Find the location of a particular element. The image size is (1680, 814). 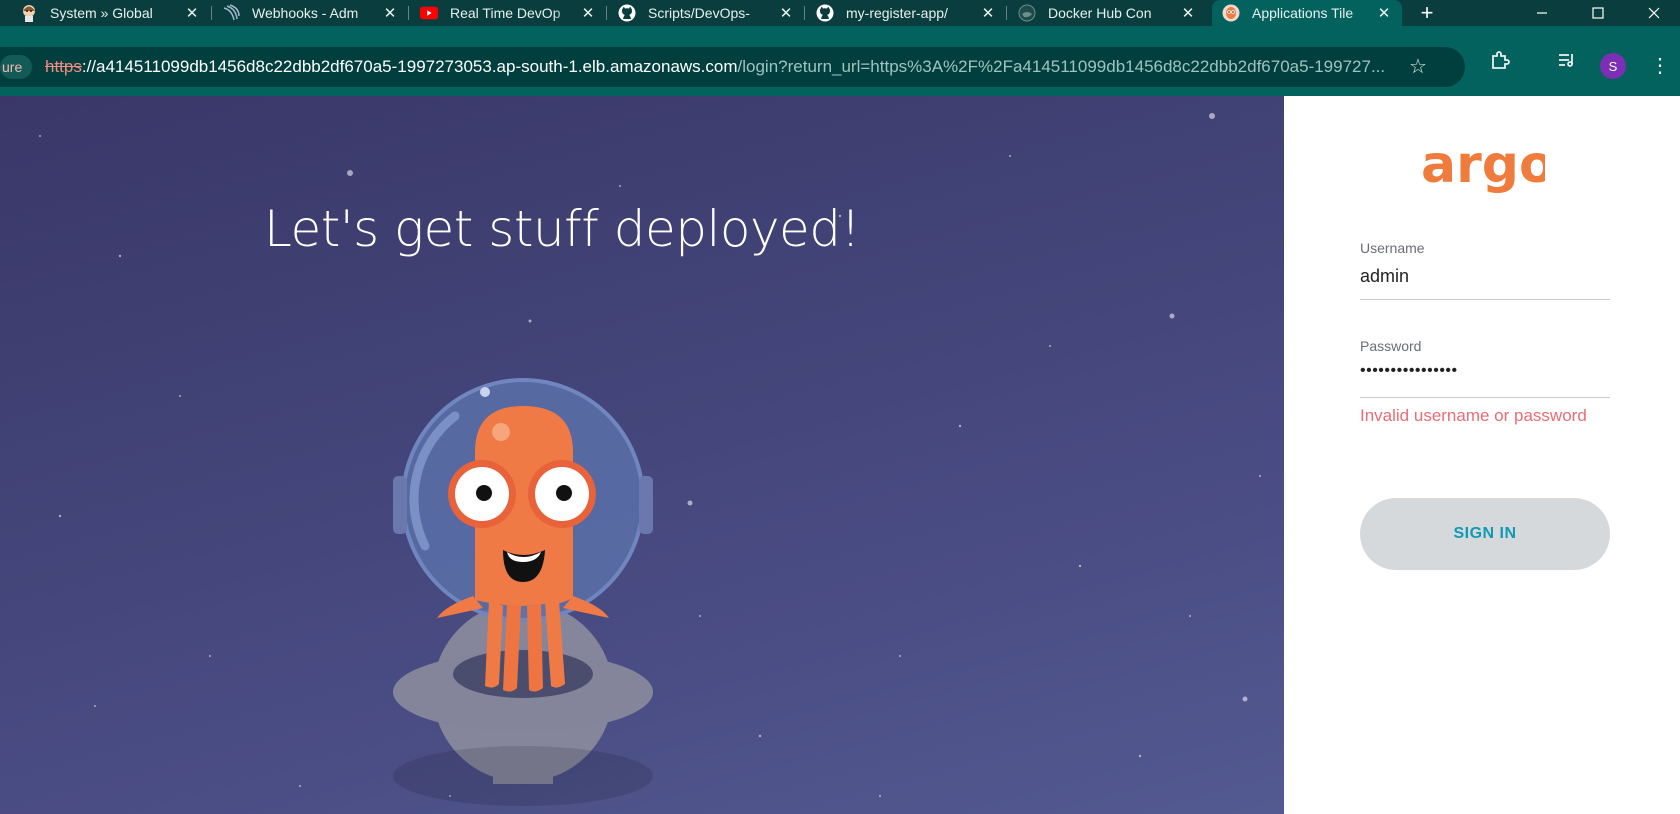

new-tab-button: + is located at coordinates (1427, 12).